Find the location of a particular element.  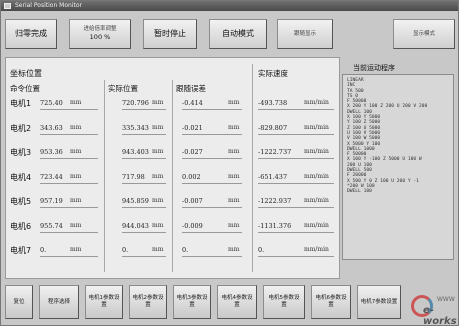

cmd-position-value: 955.74 is located at coordinates (51, 225).